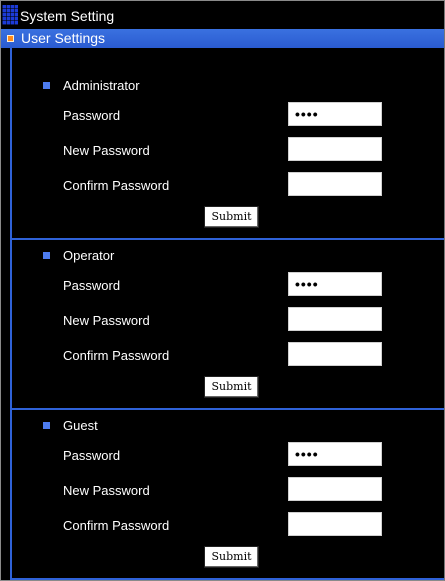 The width and height of the screenshot is (445, 581). I want to click on page-title: System Setting, so click(67, 16).